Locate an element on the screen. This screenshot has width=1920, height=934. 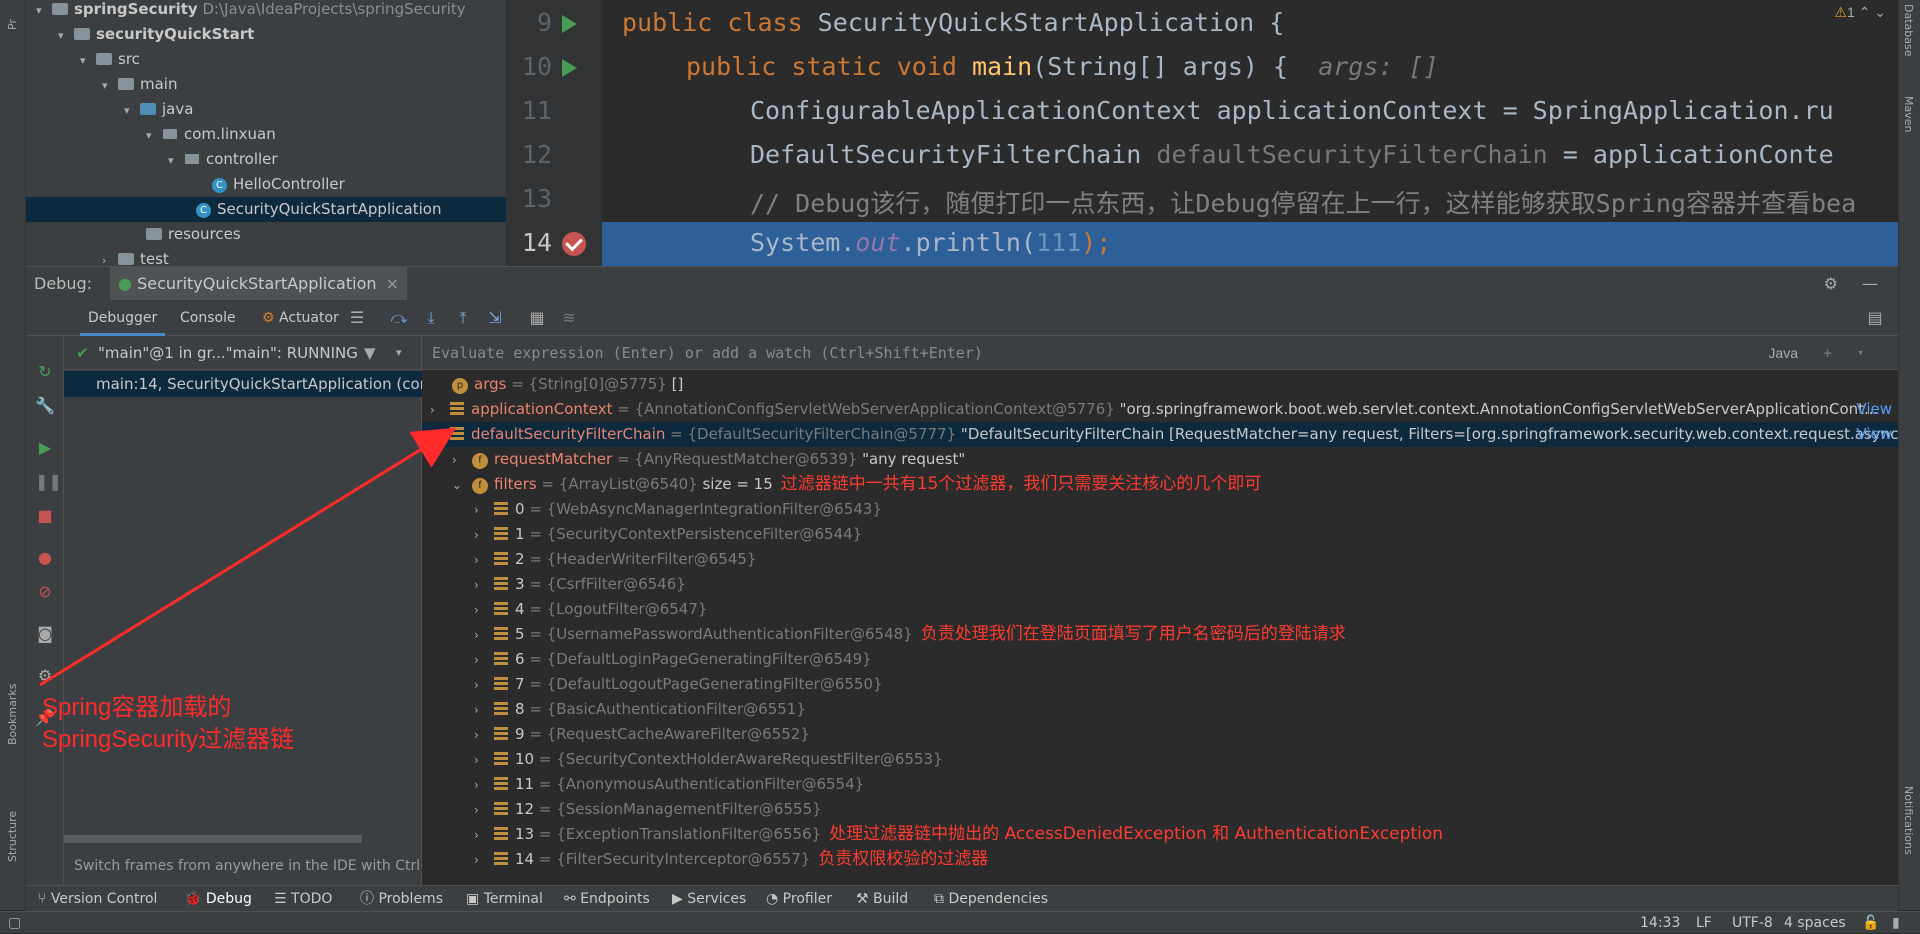
breakpoint-icon is located at coordinates (574, 244).